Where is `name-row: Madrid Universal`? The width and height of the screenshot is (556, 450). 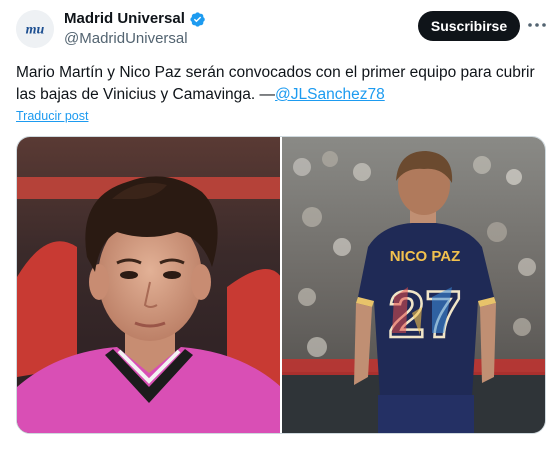 name-row: Madrid Universal is located at coordinates (135, 19).